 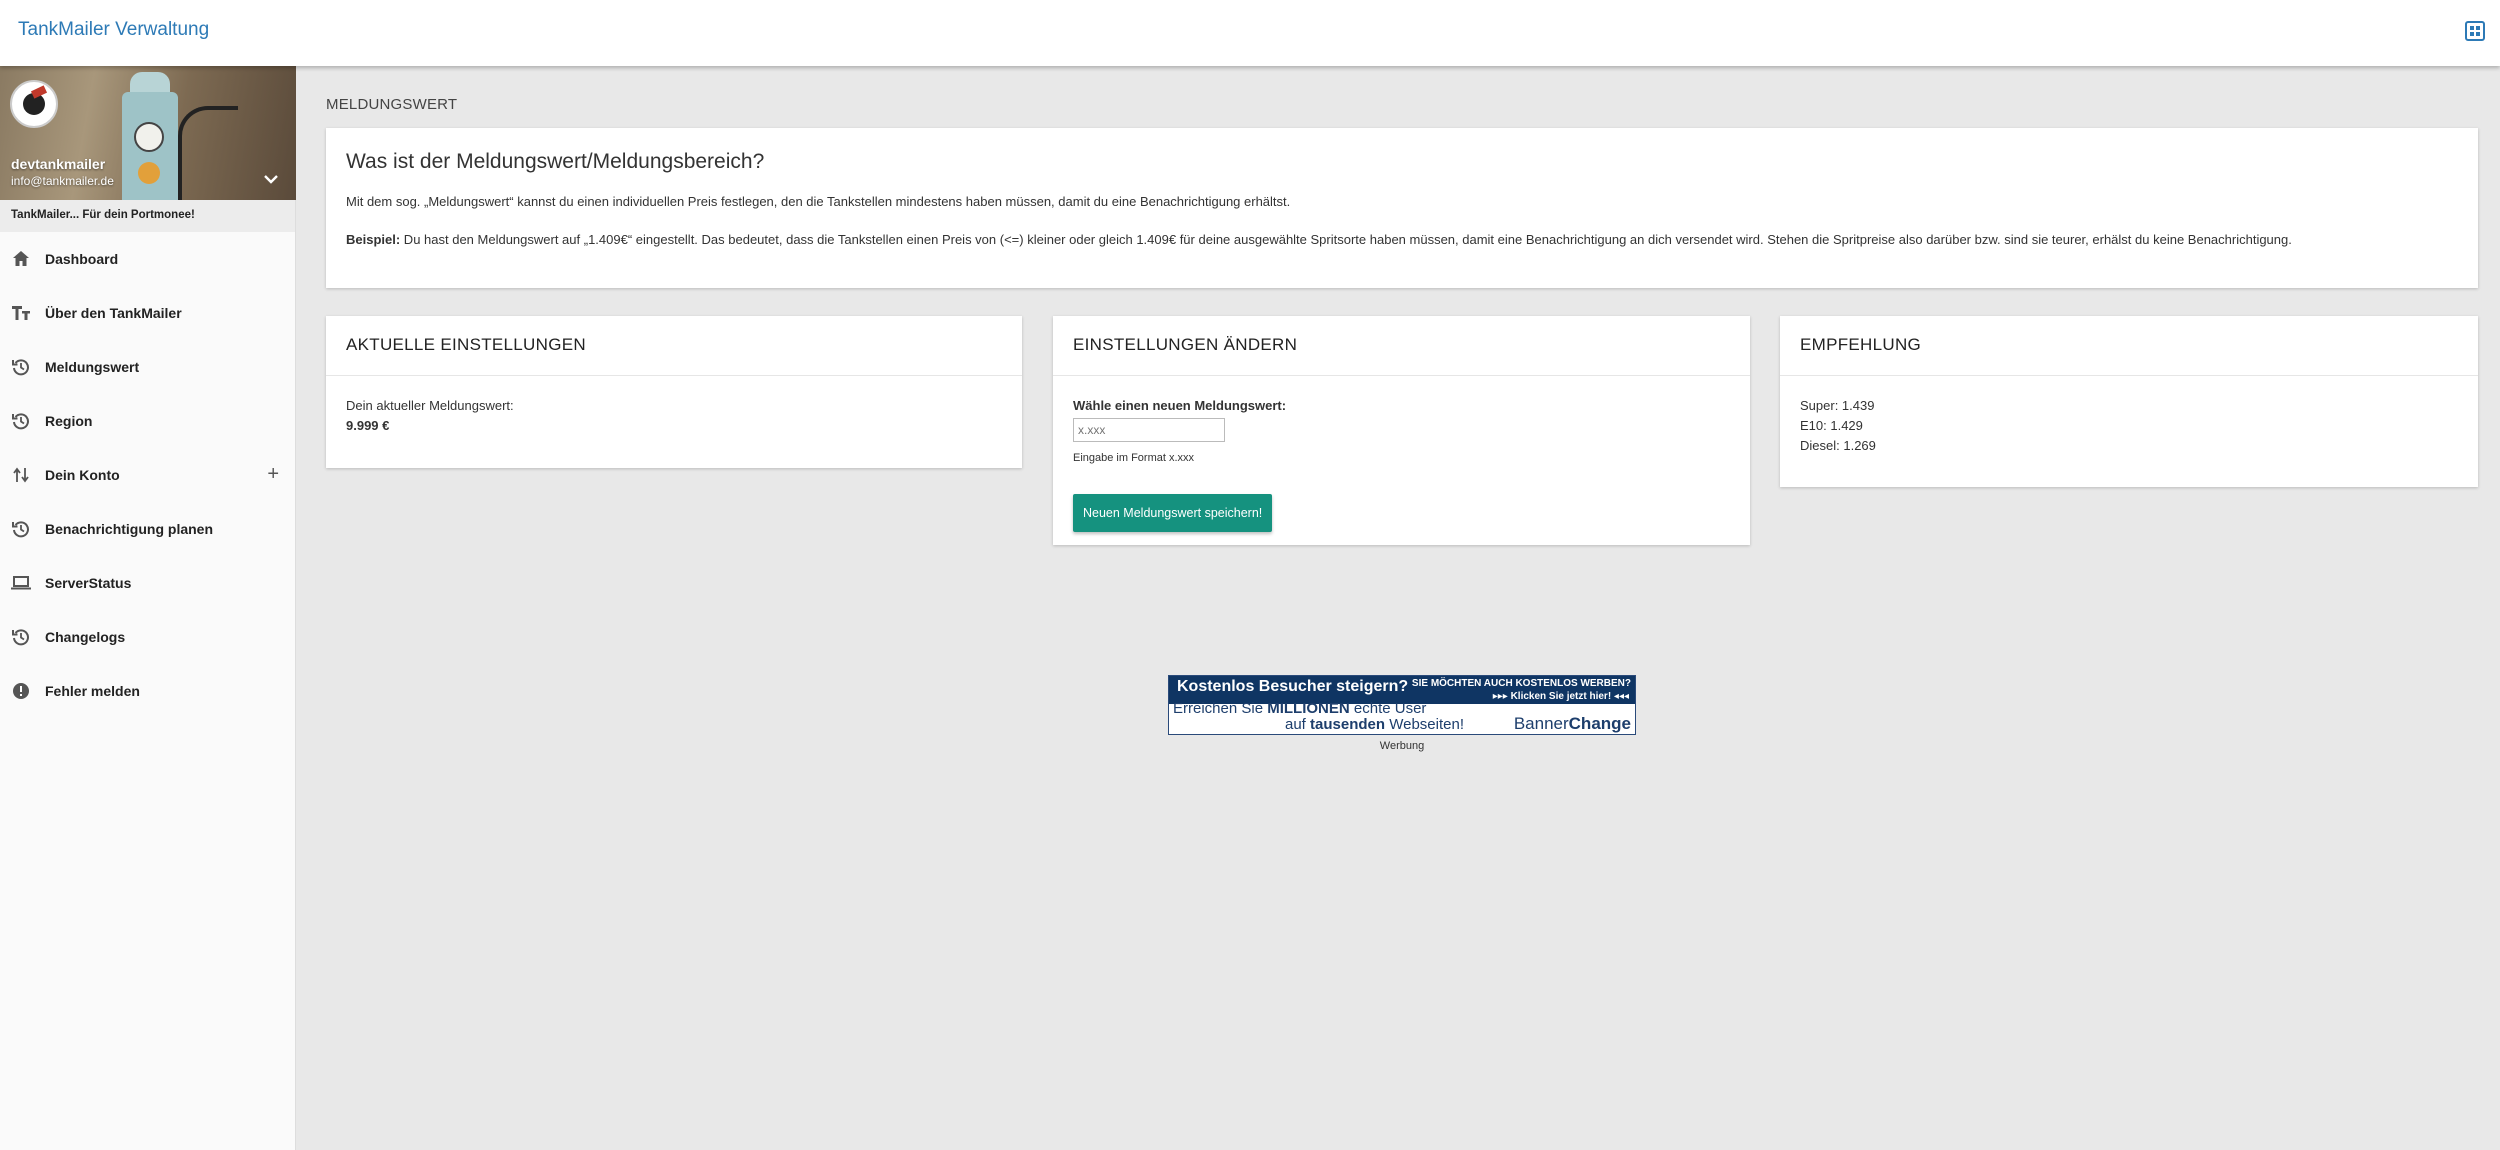 I want to click on change-settings-title: EINSTELLUNGEN ÄNDERN, so click(x=1401, y=346).